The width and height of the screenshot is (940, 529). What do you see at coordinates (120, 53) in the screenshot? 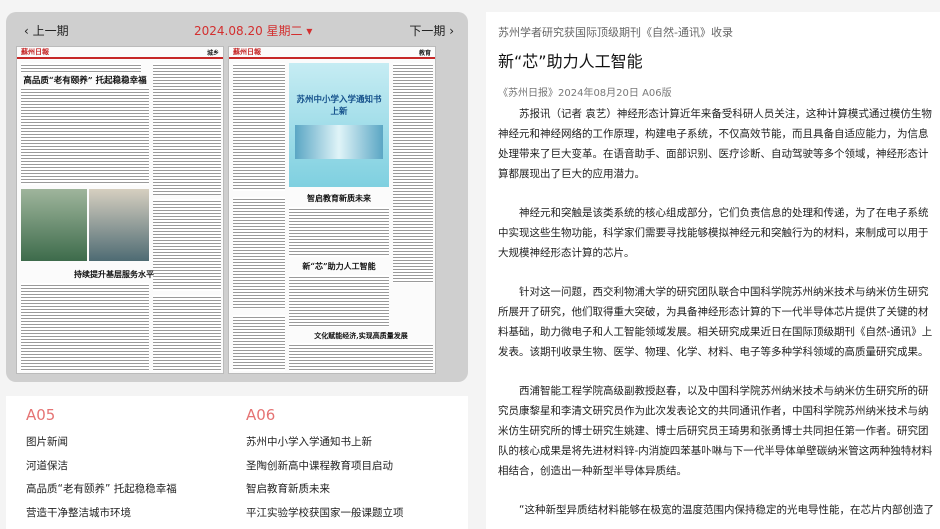
I see `masthead: 蘇州日報 城乡` at bounding box center [120, 53].